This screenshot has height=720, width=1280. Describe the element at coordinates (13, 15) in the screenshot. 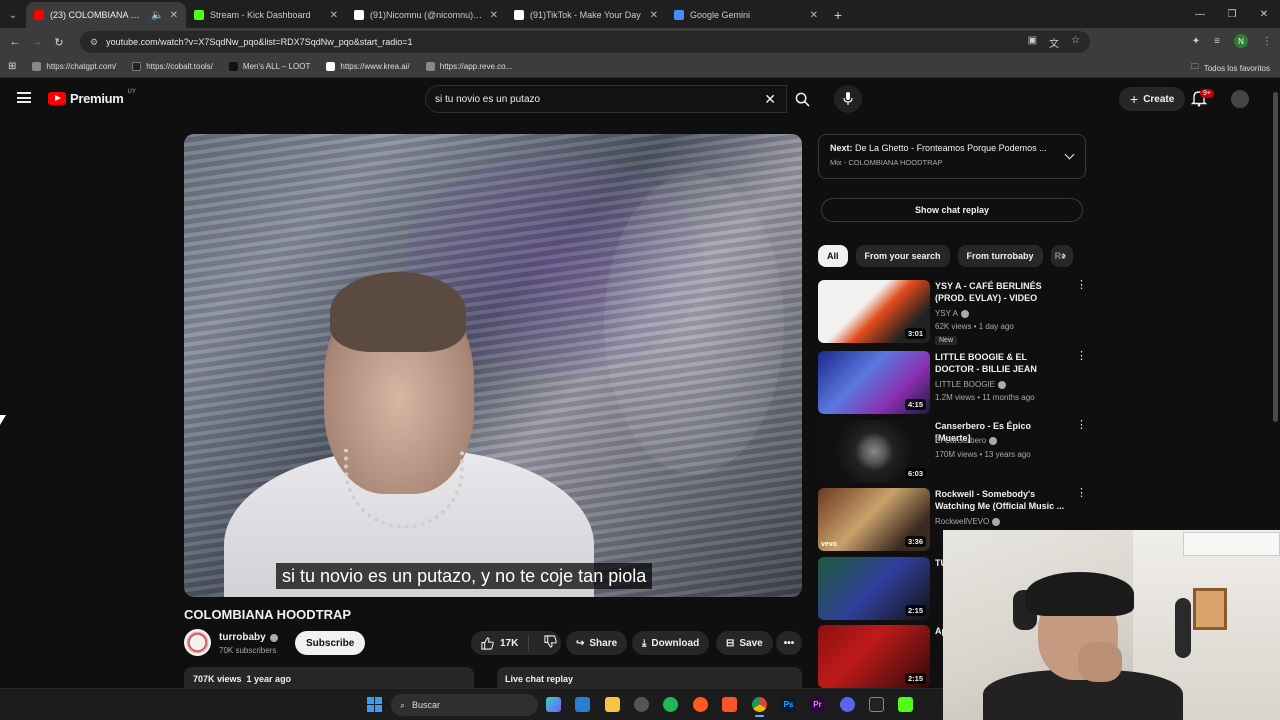

I see `tab-search-chevron-icon: ⌄` at that location.